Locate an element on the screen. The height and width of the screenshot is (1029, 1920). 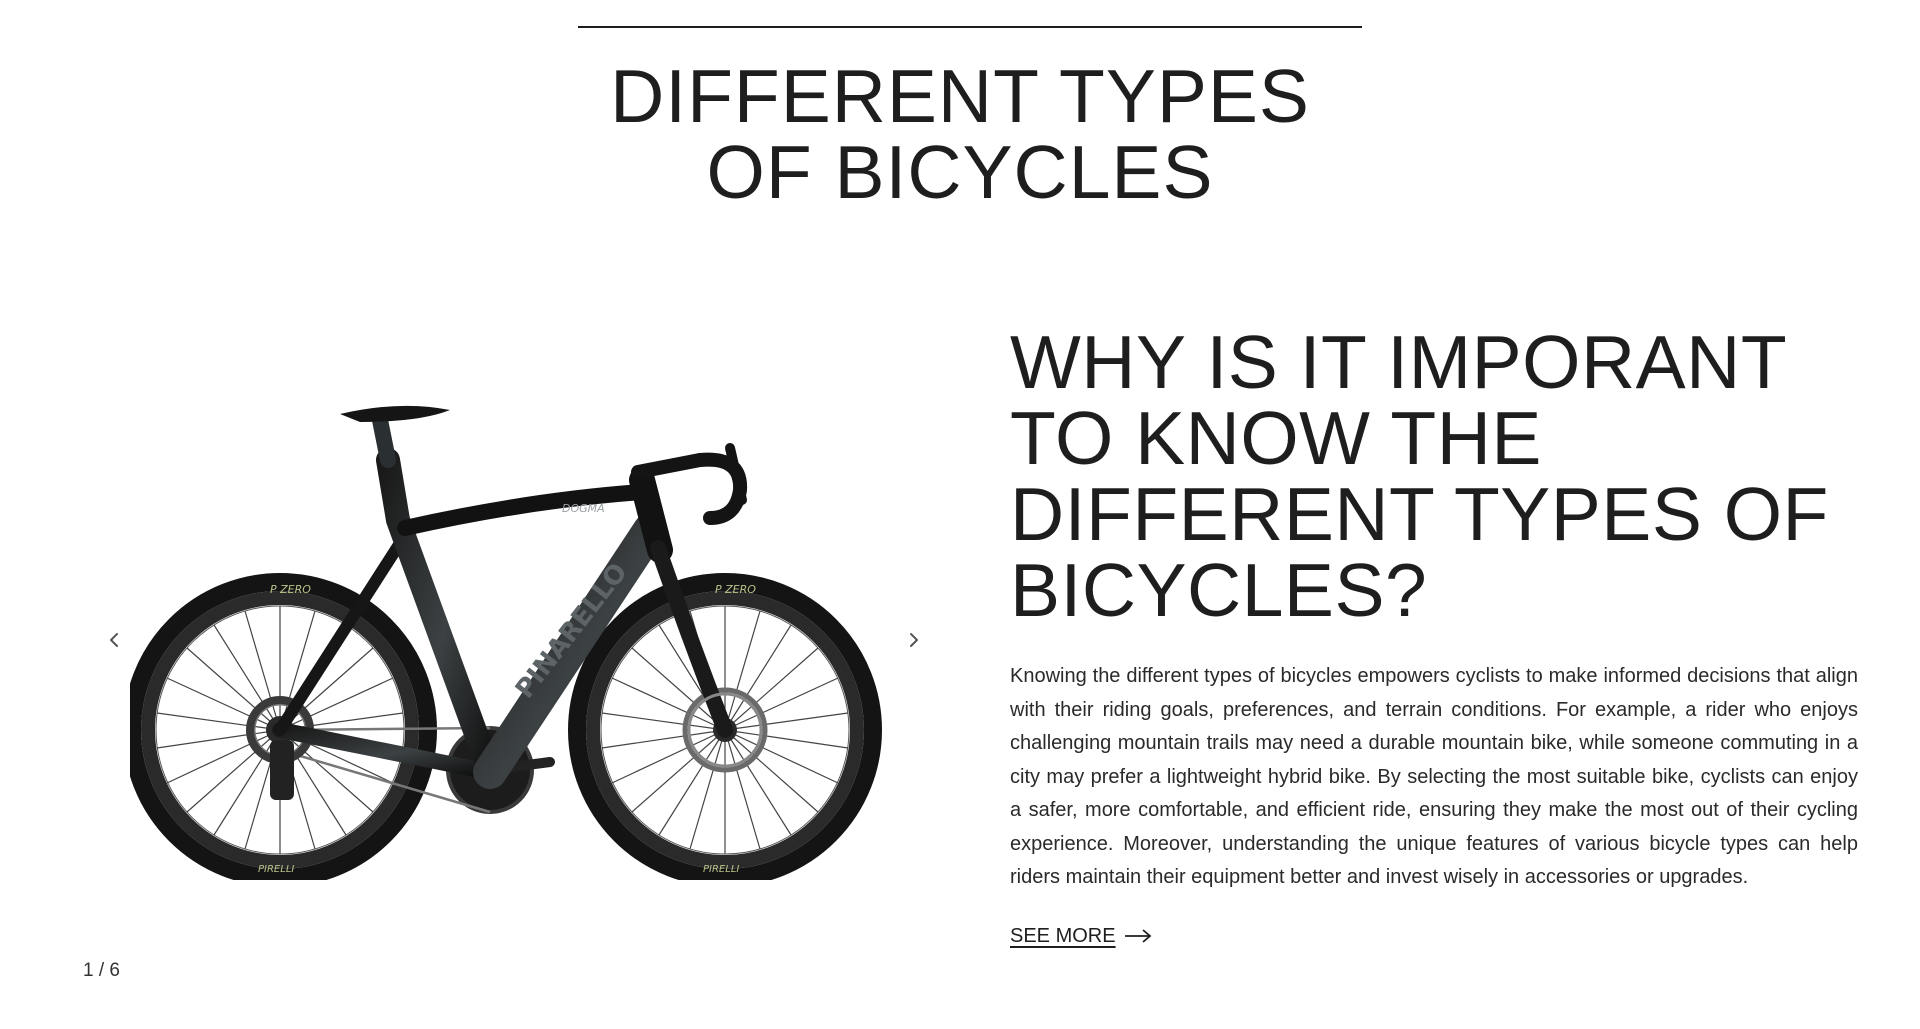
chevron-left-icon is located at coordinates (114, 640).